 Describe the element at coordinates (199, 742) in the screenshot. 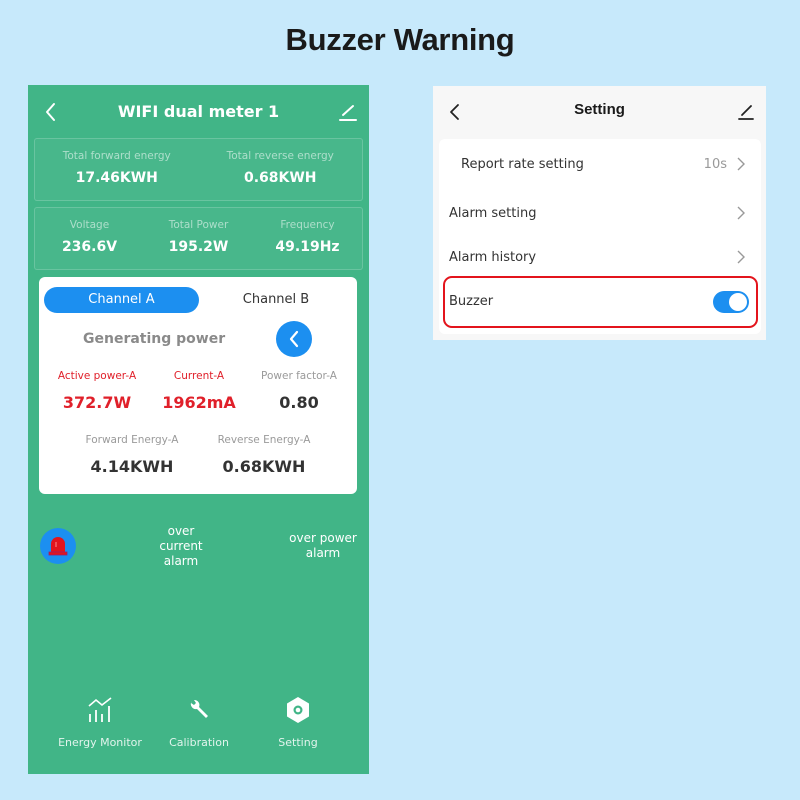

I see `nav-label: Calibration` at that location.